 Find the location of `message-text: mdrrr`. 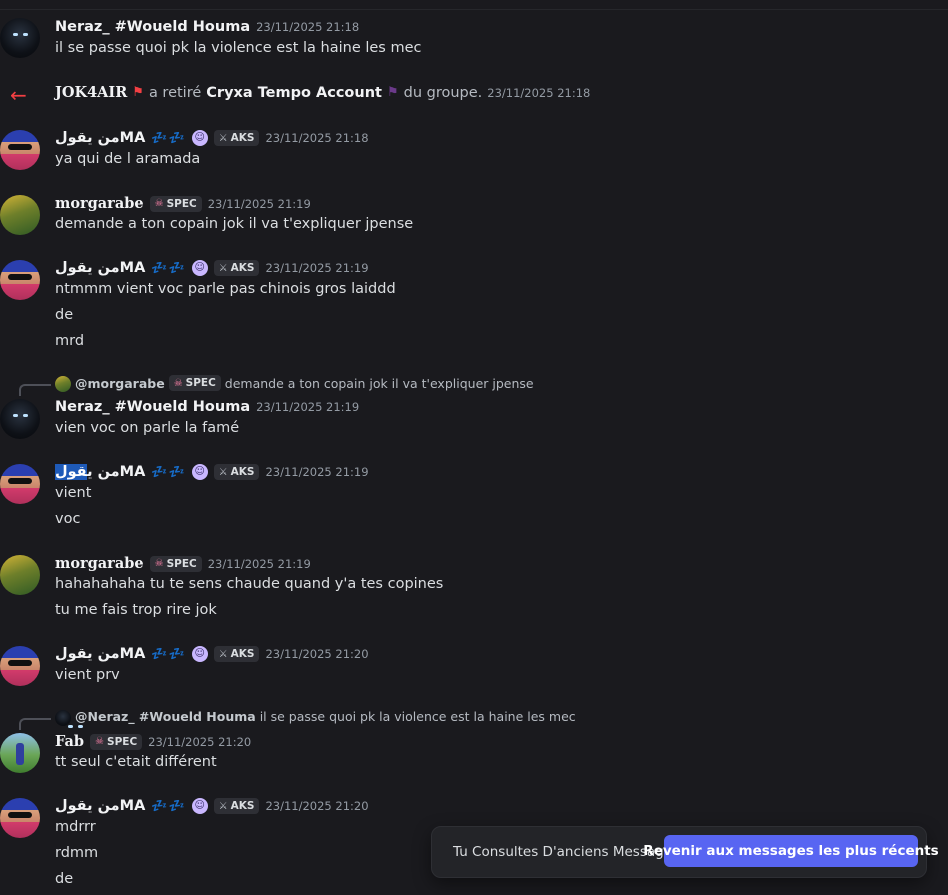

message-text: mdrrr is located at coordinates (75, 827).